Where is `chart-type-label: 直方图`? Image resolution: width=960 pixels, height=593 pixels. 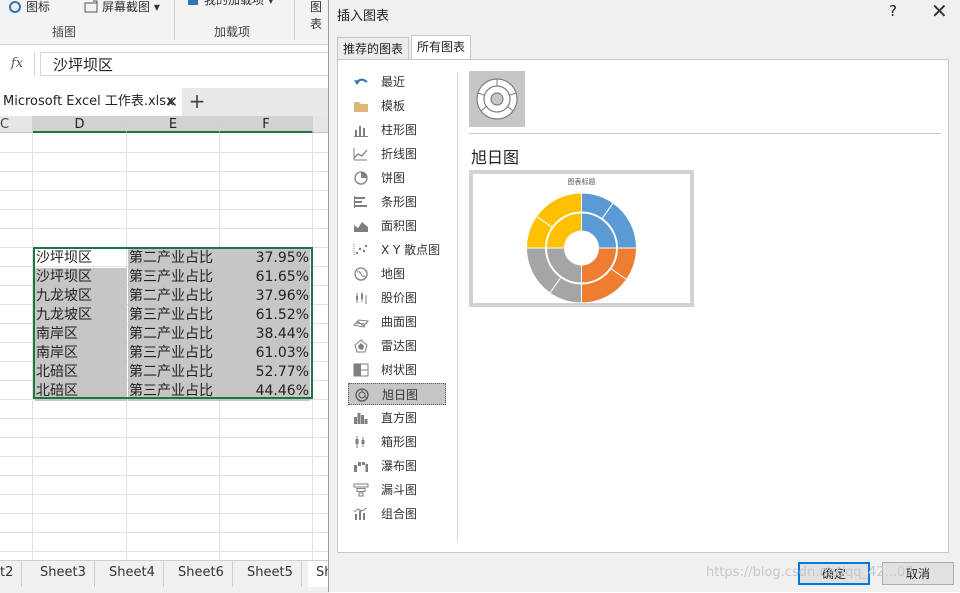
chart-type-label: 直方图 is located at coordinates (399, 418).